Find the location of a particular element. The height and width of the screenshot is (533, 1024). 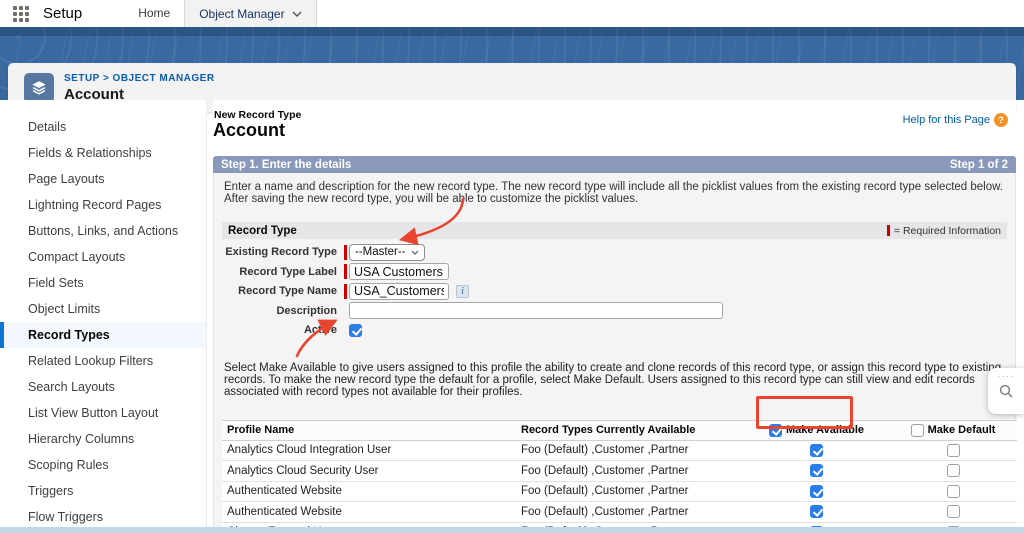

make-available-header-checkbox is located at coordinates (775, 430).